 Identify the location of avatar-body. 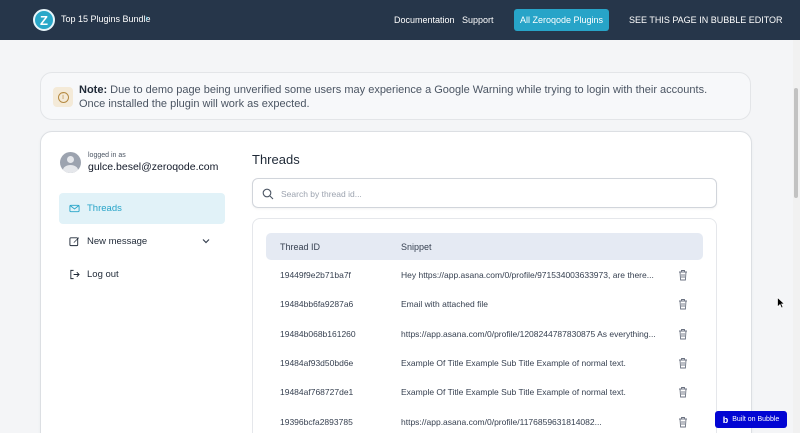
(70, 169).